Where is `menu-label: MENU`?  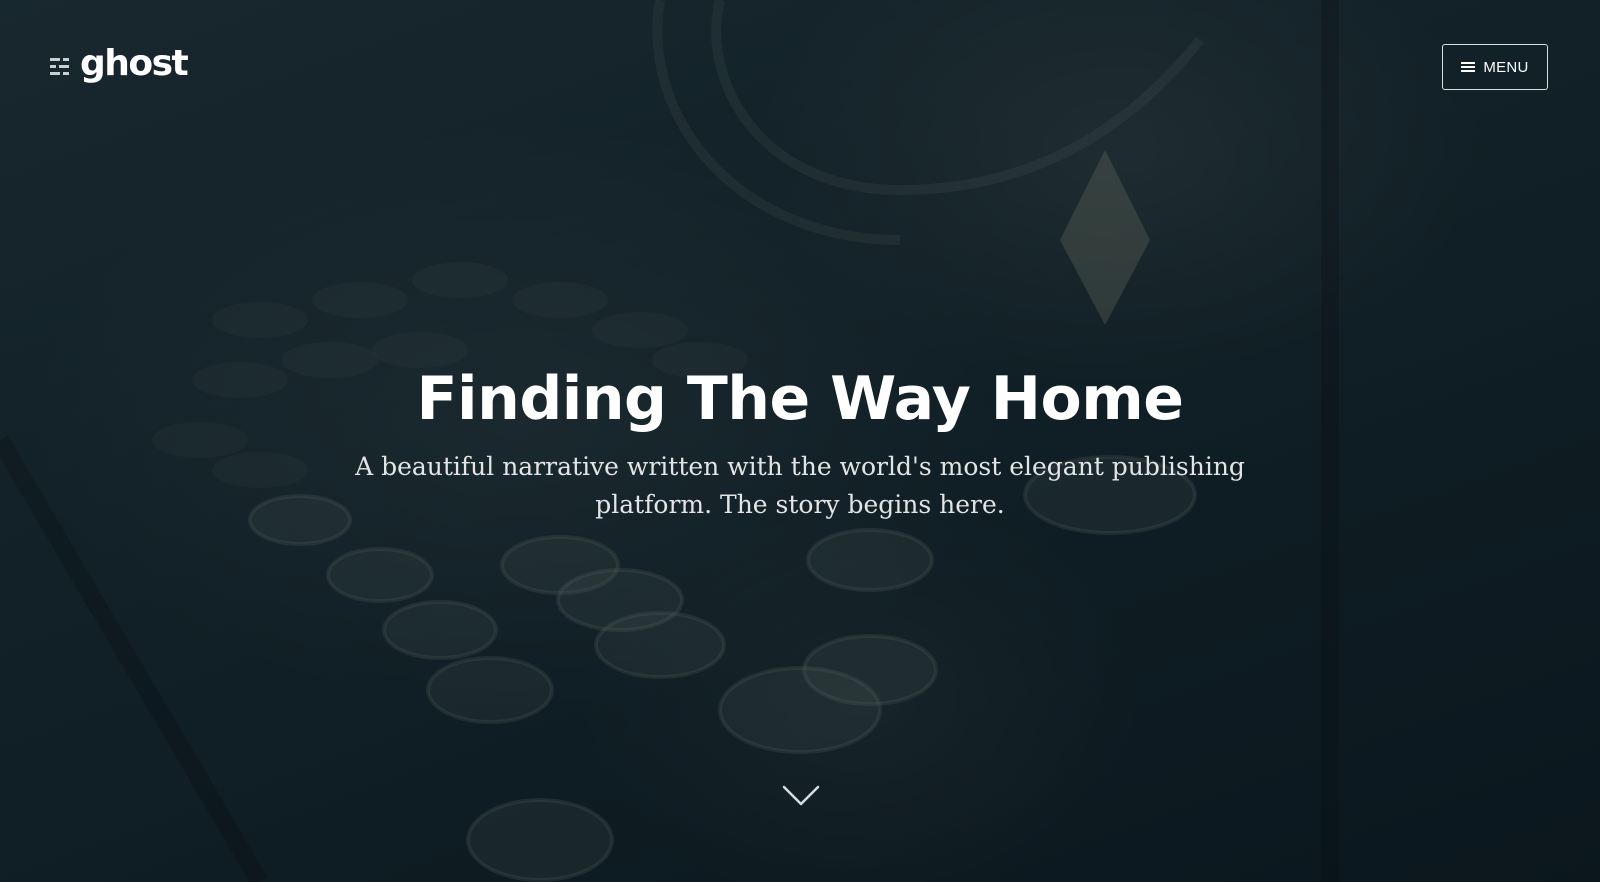
menu-label: MENU is located at coordinates (1506, 67).